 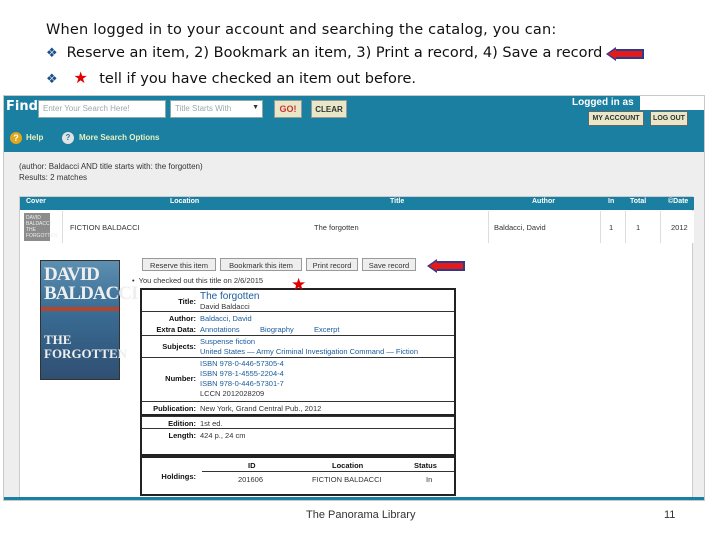 I want to click on publication-label: Publication:, so click(x=174, y=408).